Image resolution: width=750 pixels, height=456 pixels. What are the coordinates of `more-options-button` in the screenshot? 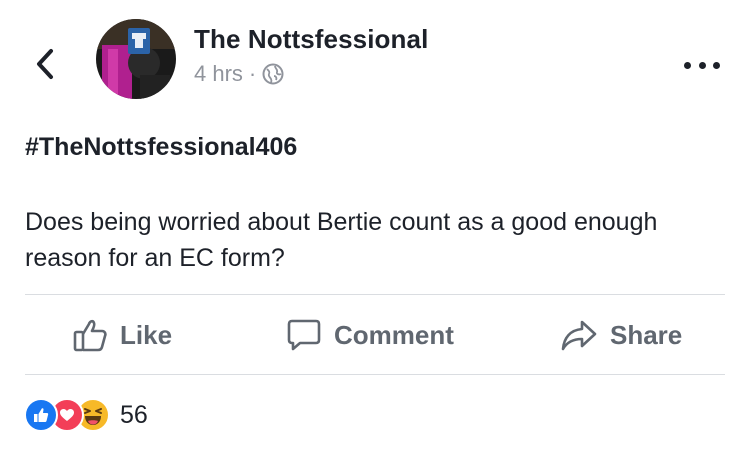 It's located at (702, 65).